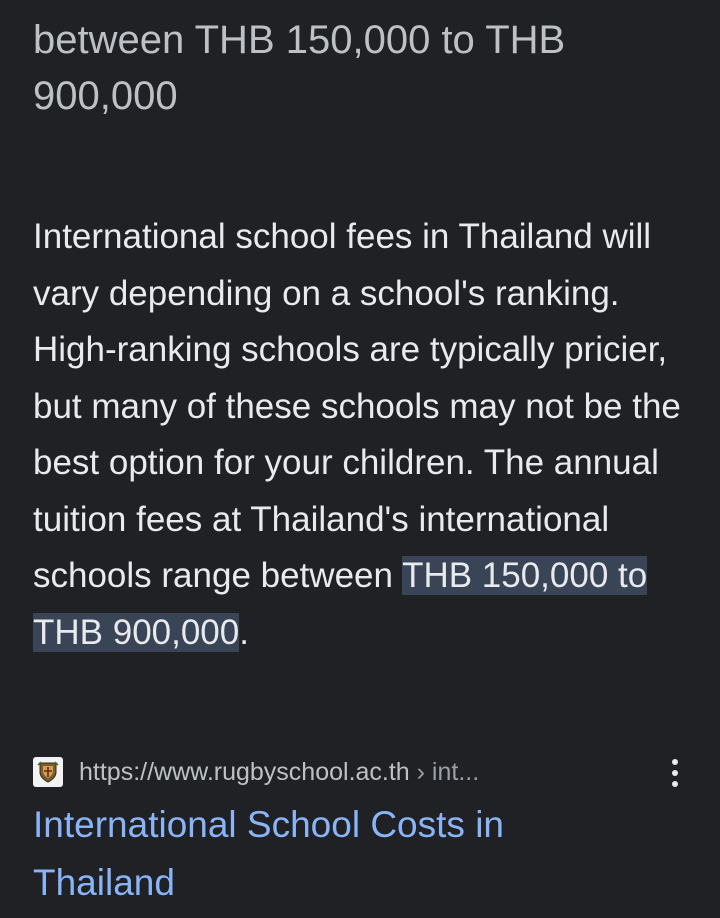  Describe the element at coordinates (244, 771) in the screenshot. I see `source-url-domain: https://www.rugbyschool.ac.th` at that location.